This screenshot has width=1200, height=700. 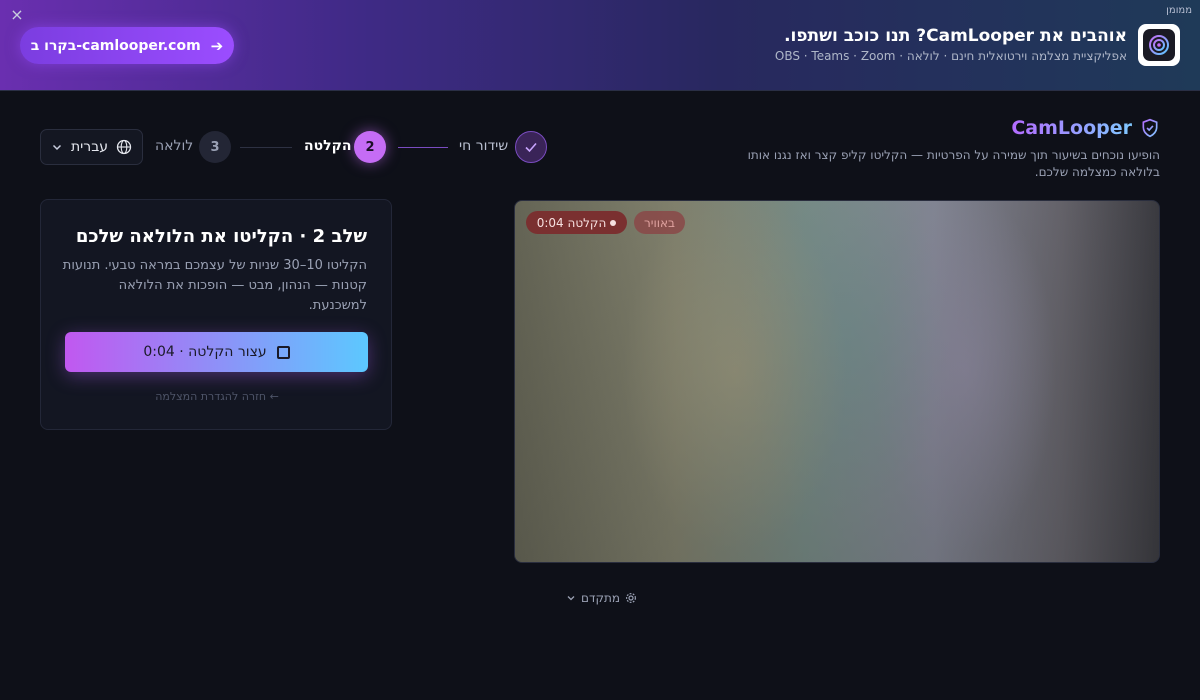 I want to click on banner-title: אוהבים את CamLooper? תנו כוכב ושתפו., so click(x=955, y=36).